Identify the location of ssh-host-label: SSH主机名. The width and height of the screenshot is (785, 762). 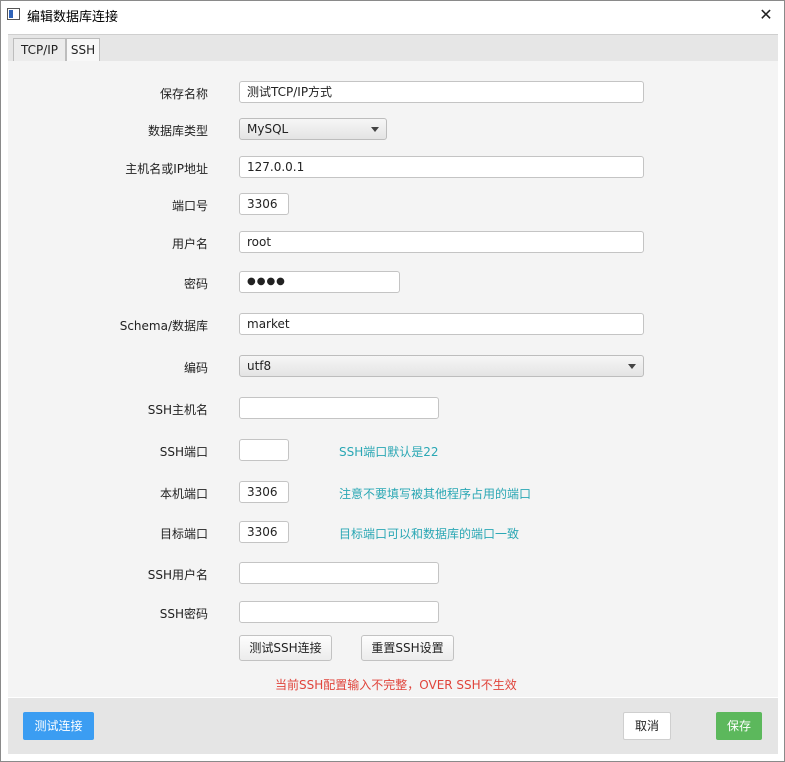
(177, 410).